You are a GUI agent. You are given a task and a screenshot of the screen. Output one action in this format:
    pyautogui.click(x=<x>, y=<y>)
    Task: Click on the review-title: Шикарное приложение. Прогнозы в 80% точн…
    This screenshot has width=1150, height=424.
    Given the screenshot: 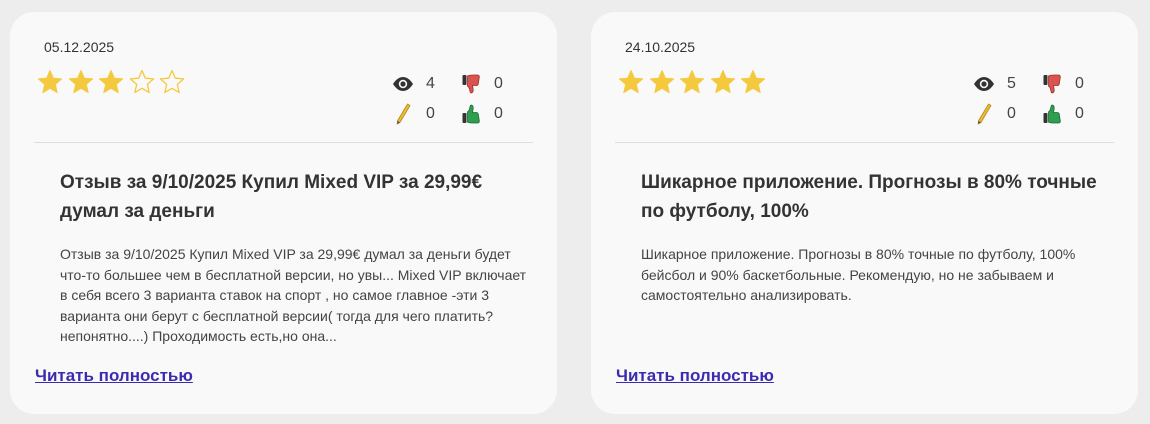 What is the action you would take?
    pyautogui.click(x=869, y=197)
    